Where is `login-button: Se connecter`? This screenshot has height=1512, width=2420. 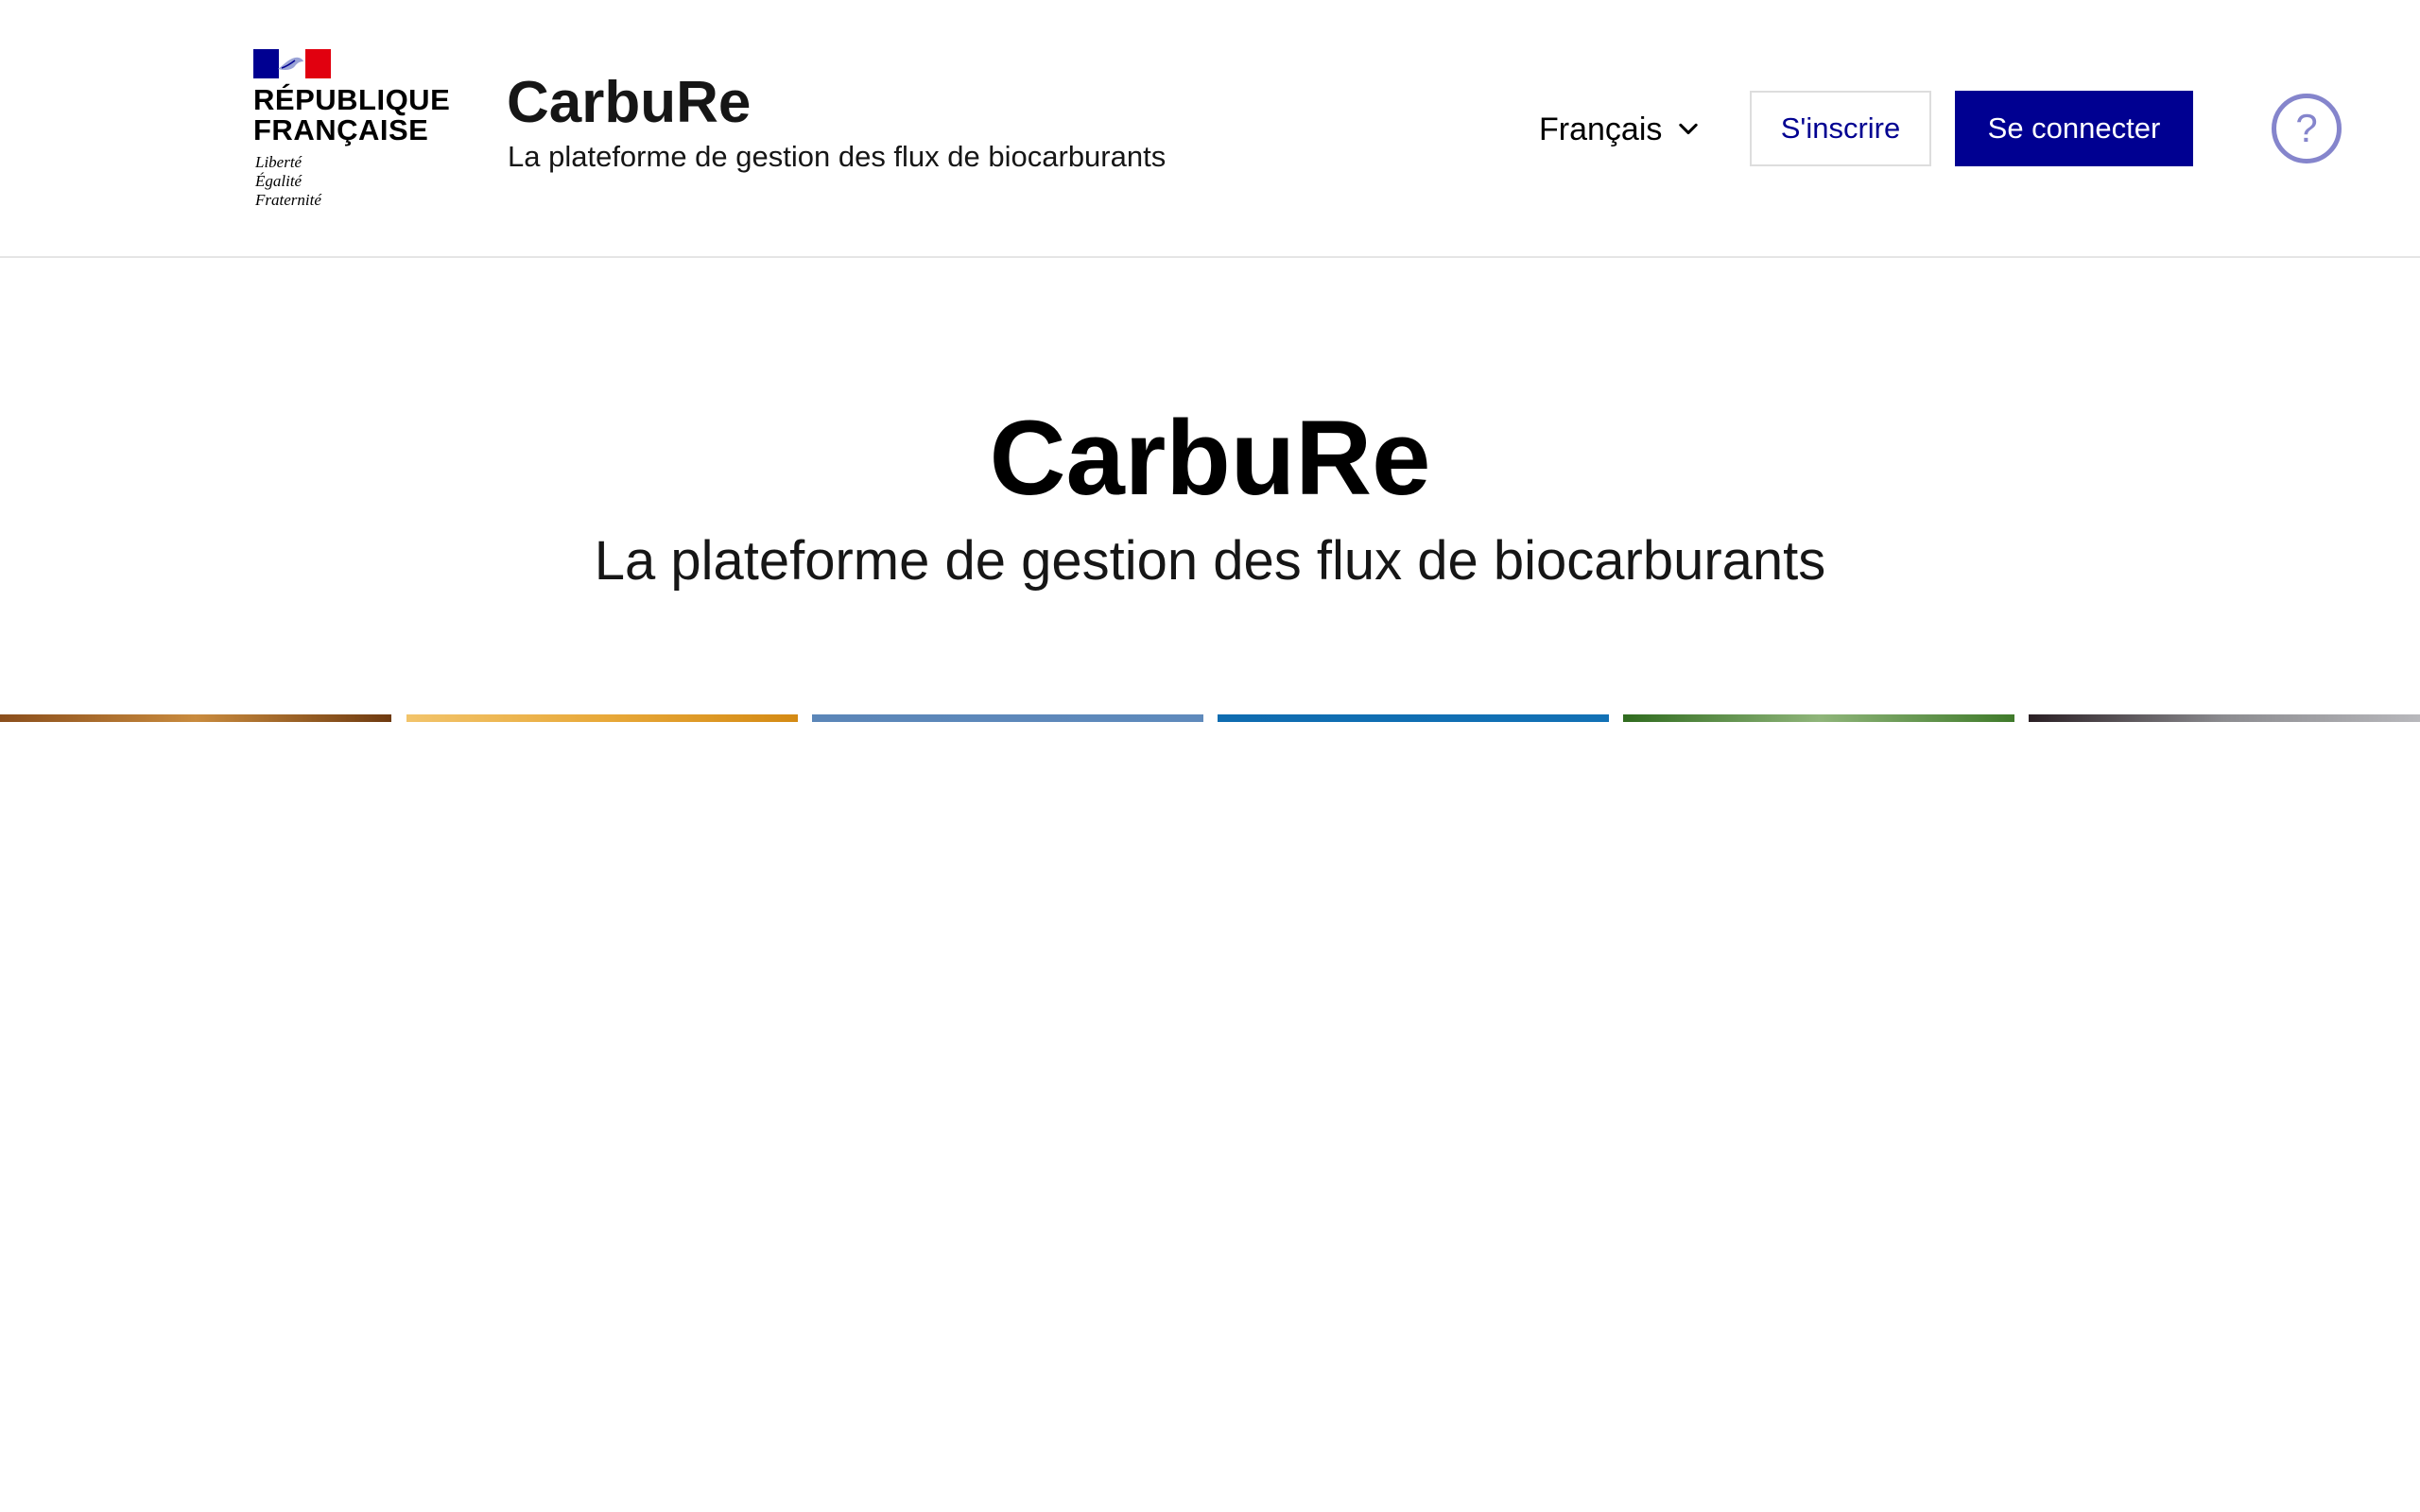 login-button: Se connecter is located at coordinates (2074, 128).